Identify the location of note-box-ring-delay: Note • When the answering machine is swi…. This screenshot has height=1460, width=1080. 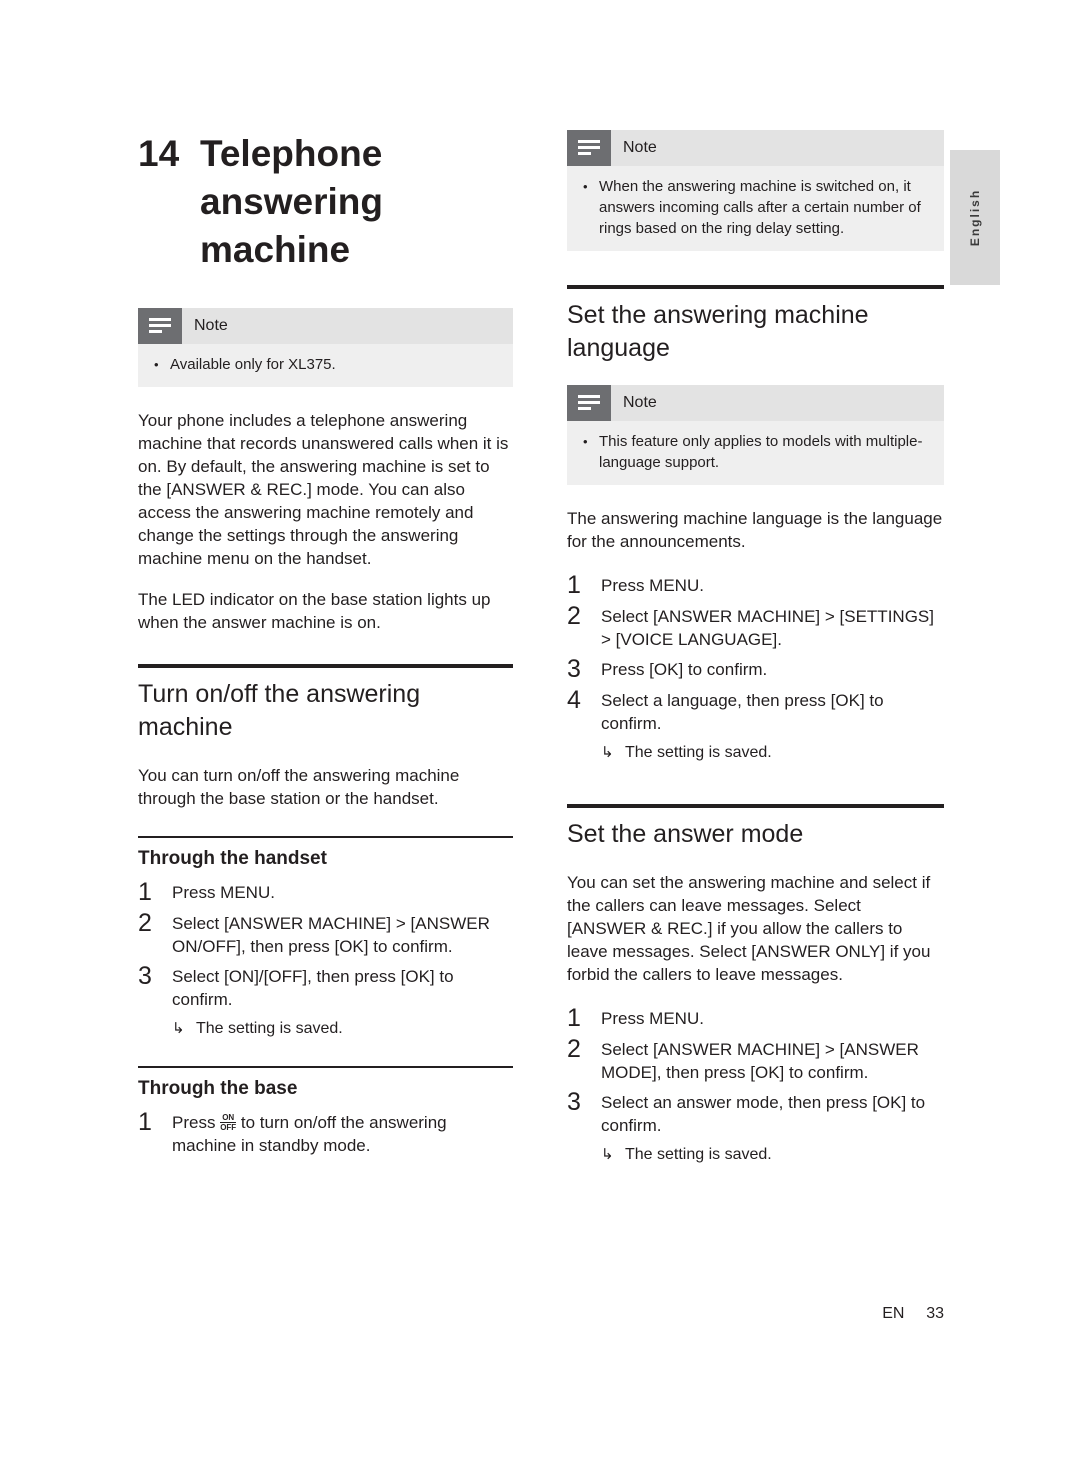
(755, 190).